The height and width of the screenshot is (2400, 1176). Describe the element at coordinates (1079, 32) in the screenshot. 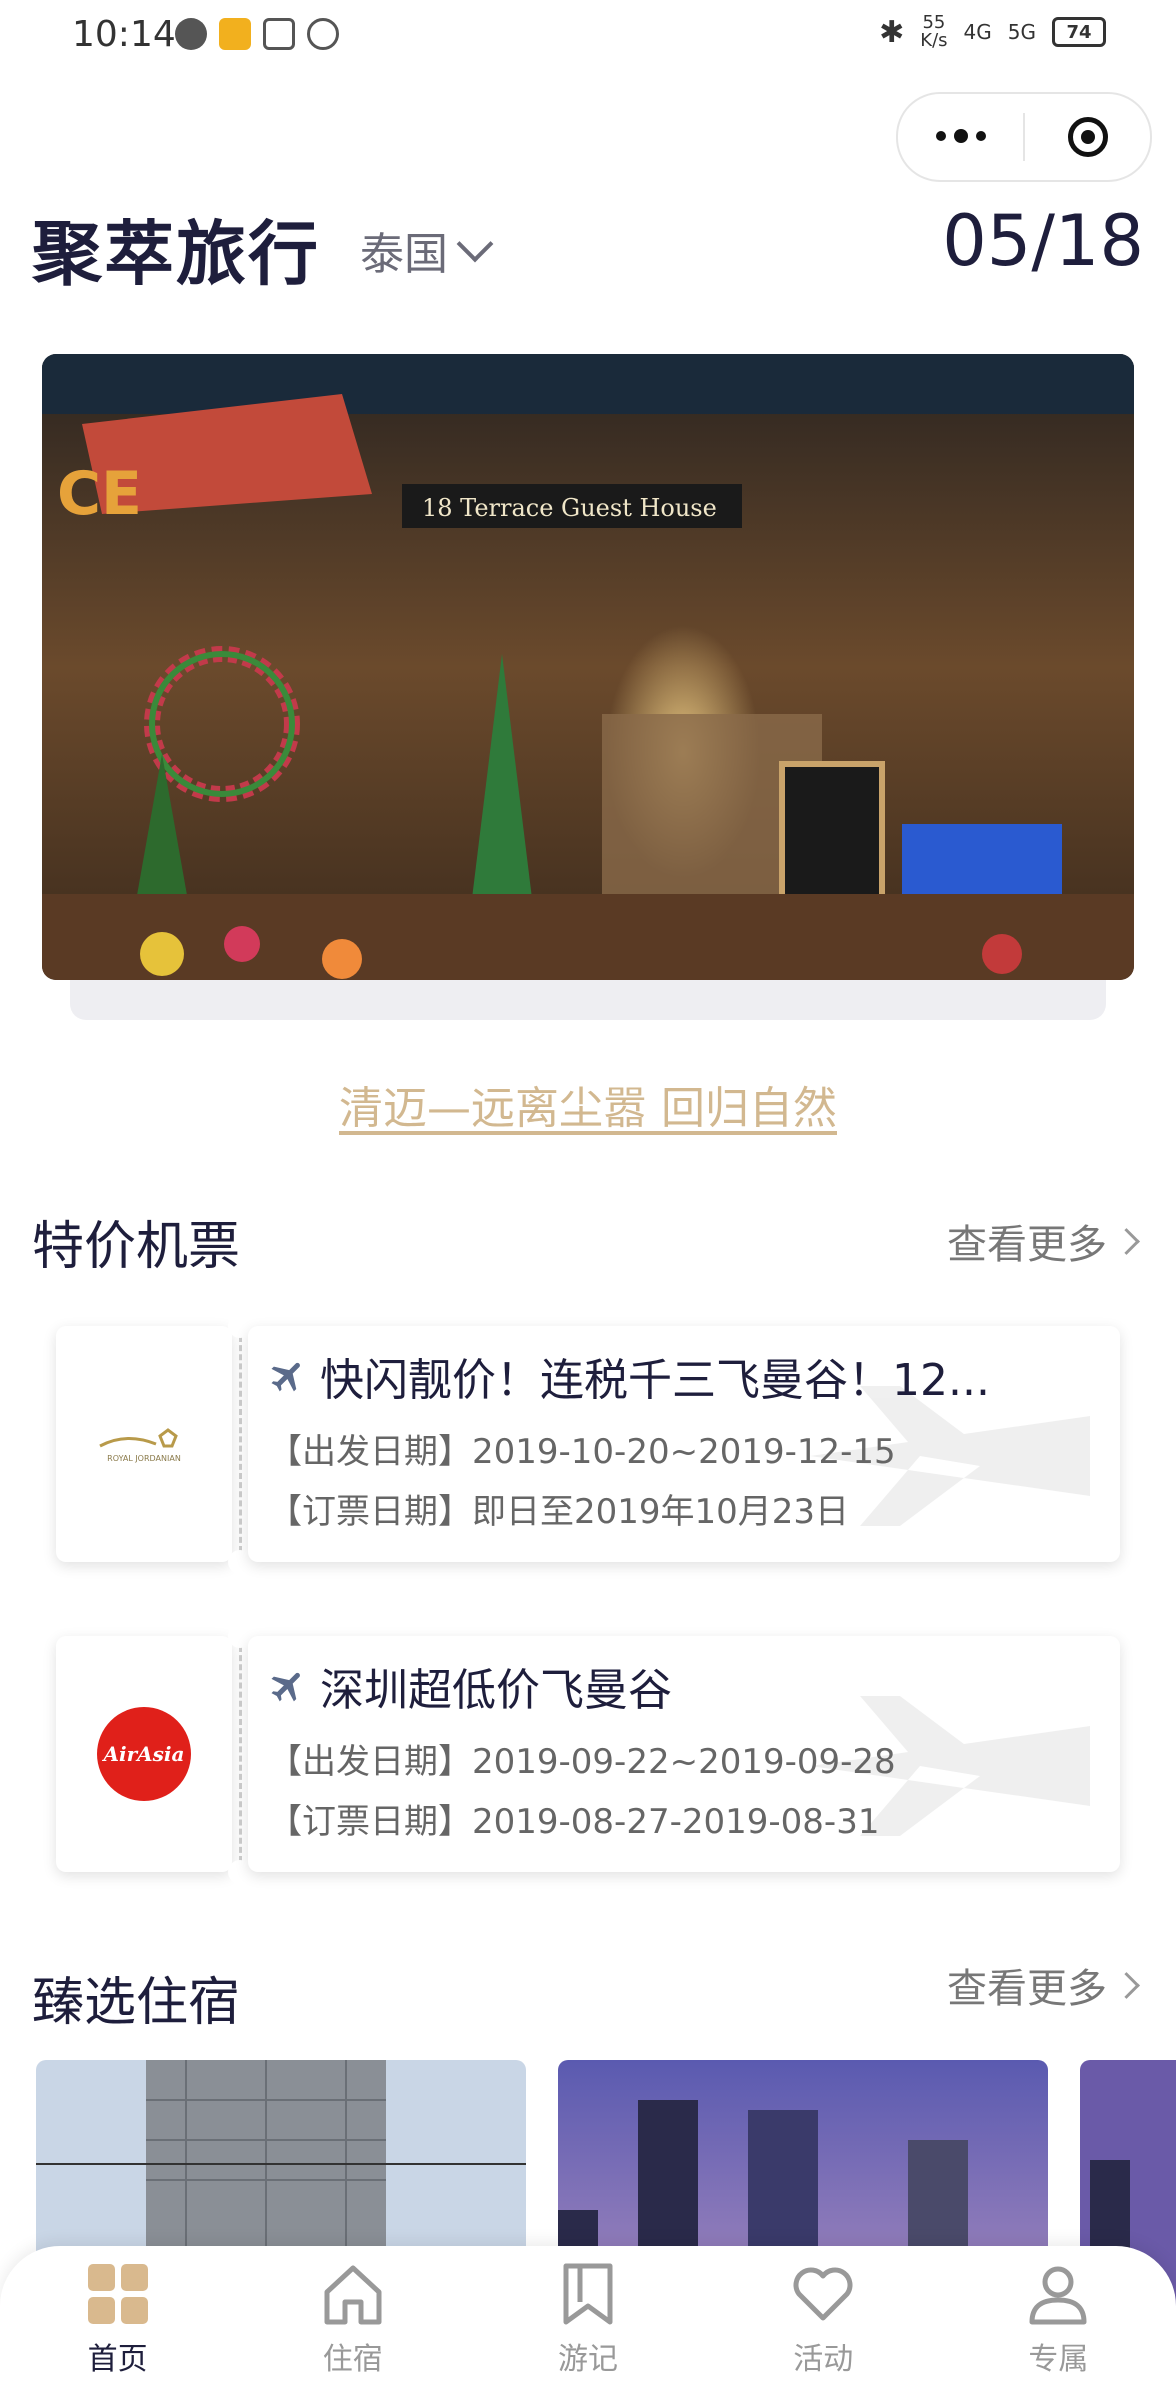

I see `battery-icon: 74` at that location.